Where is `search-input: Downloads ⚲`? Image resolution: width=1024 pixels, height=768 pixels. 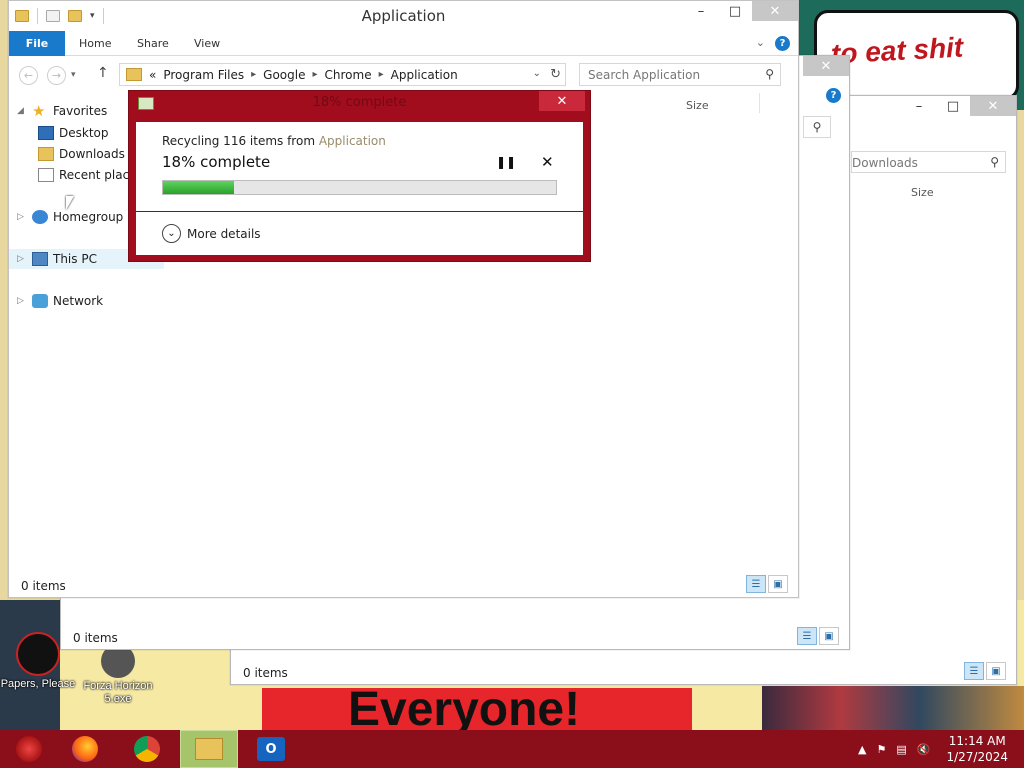
search-input: Downloads ⚲ is located at coordinates (928, 162).